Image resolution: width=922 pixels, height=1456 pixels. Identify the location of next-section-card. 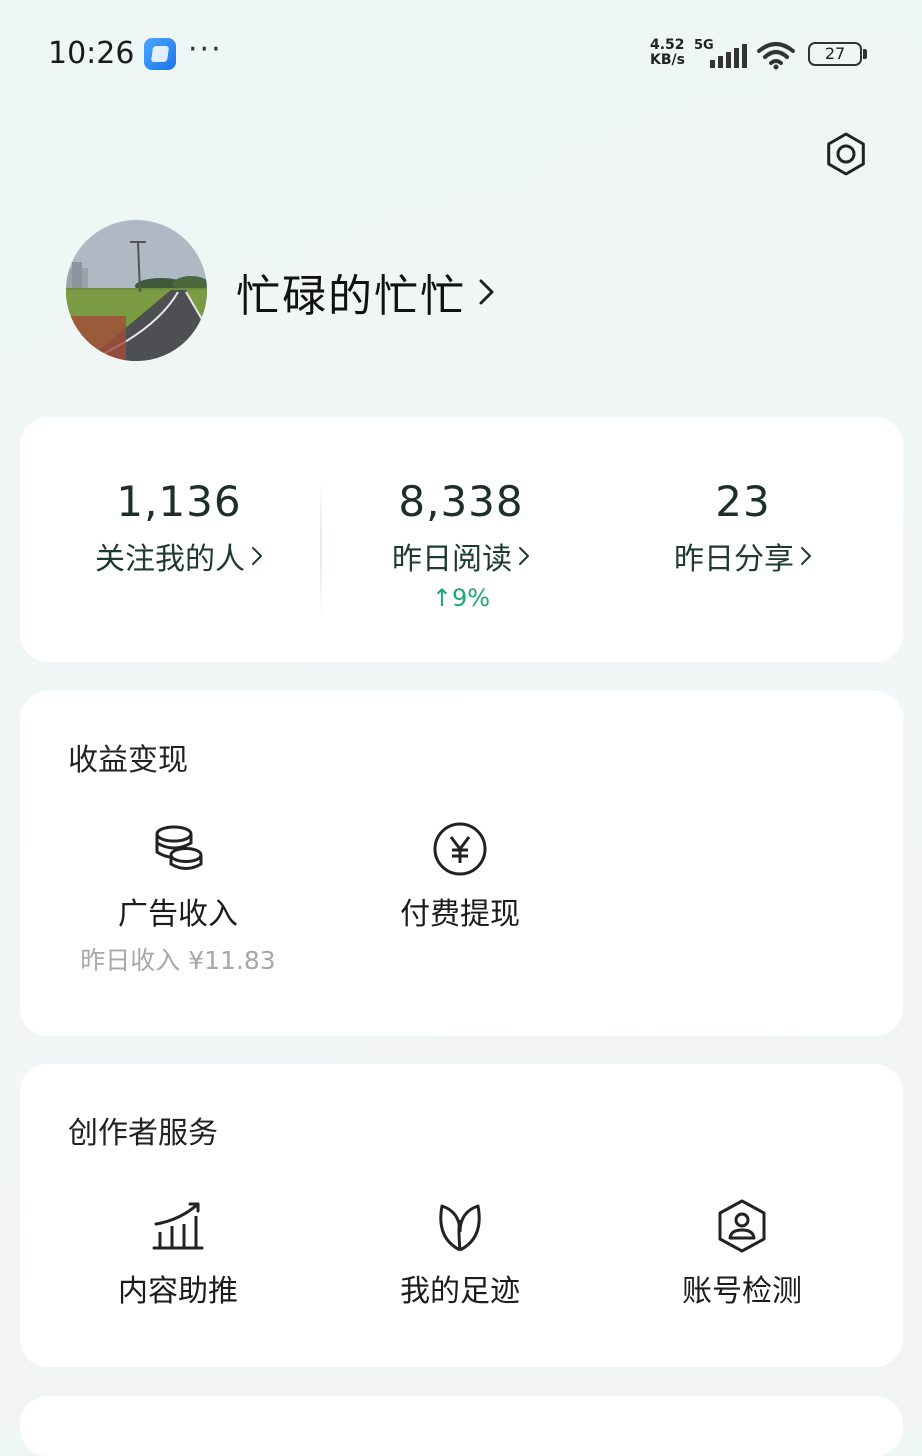
(461, 1426).